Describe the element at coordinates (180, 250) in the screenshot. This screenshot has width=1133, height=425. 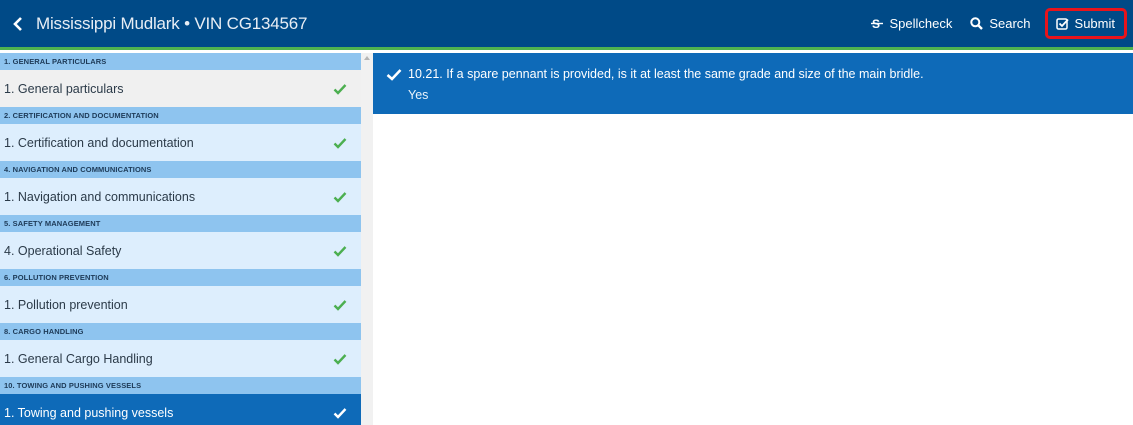
I see `sidebar-item-operational-safety: 4. Operational Safety` at that location.